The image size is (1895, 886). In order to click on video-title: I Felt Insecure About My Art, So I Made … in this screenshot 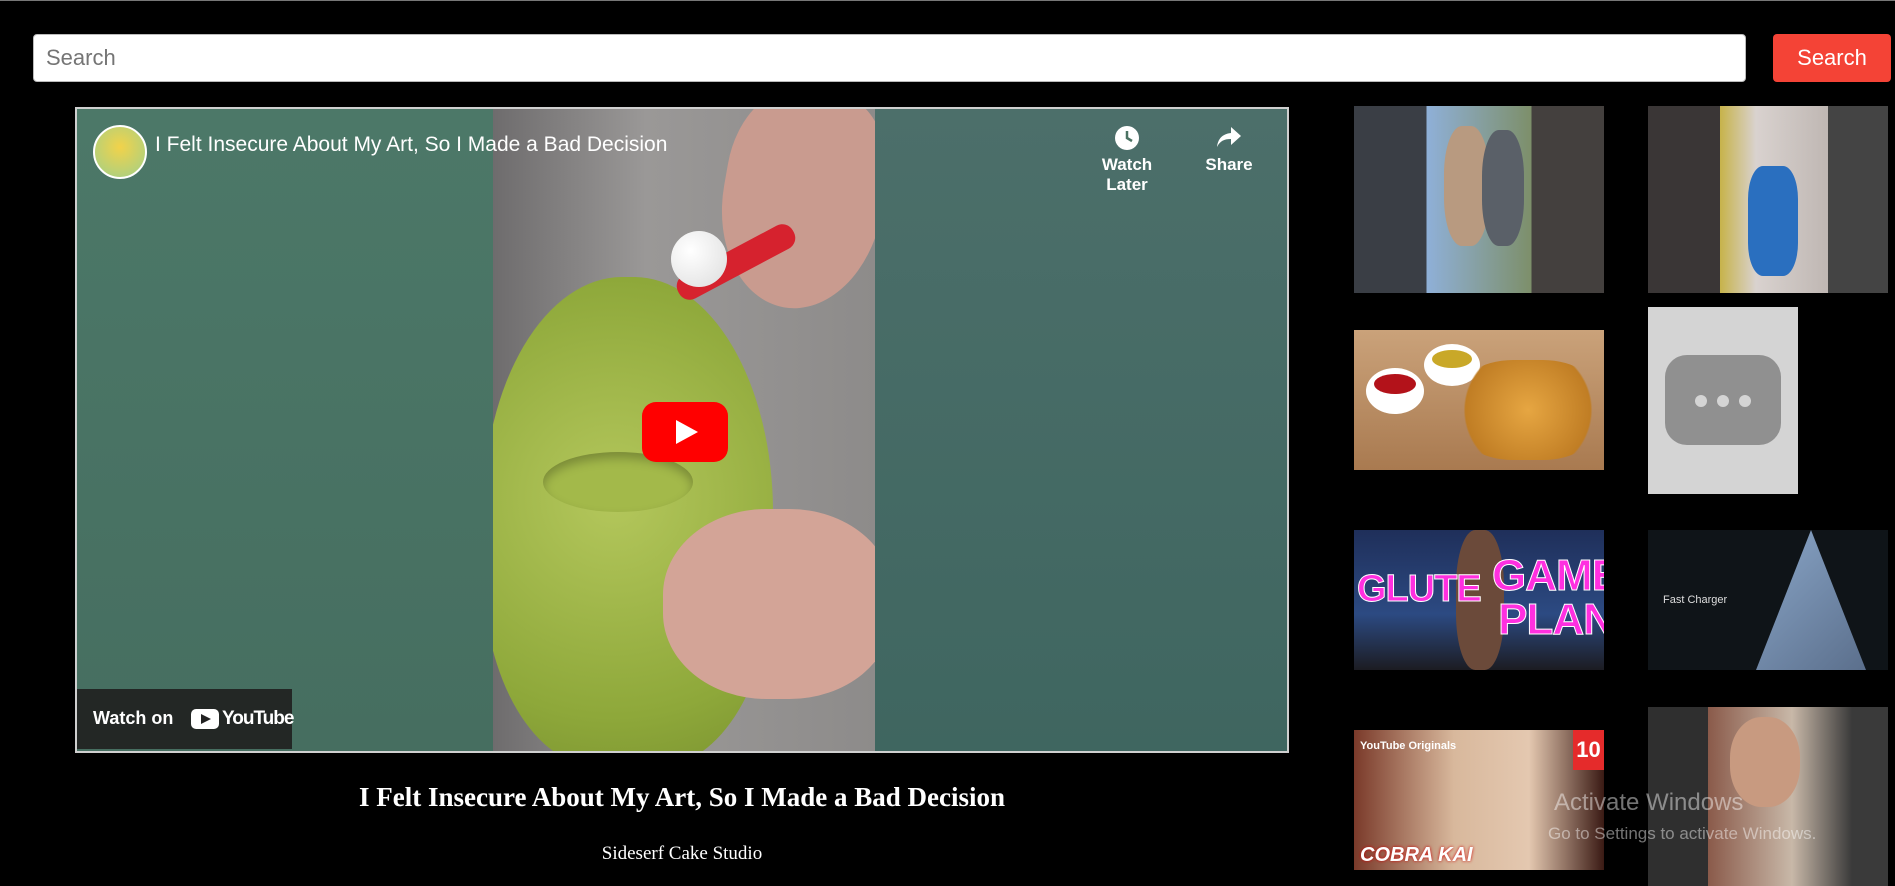, I will do `click(682, 797)`.